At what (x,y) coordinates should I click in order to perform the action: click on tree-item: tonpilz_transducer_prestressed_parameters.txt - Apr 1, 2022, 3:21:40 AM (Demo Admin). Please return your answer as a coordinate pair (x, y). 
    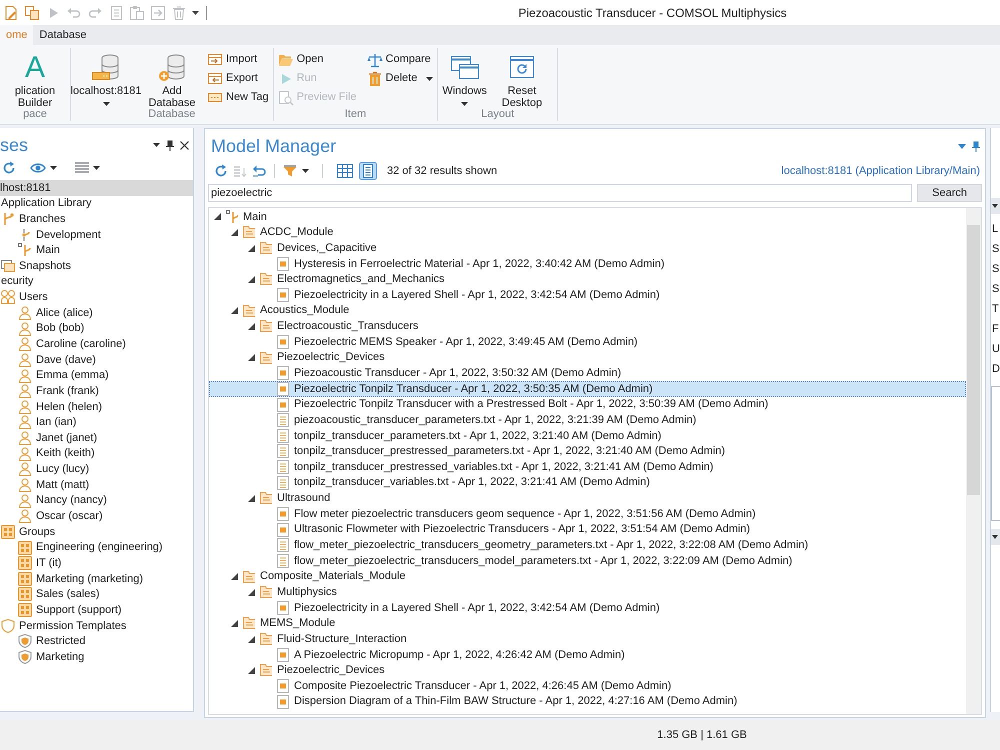
    Looking at the image, I should click on (501, 452).